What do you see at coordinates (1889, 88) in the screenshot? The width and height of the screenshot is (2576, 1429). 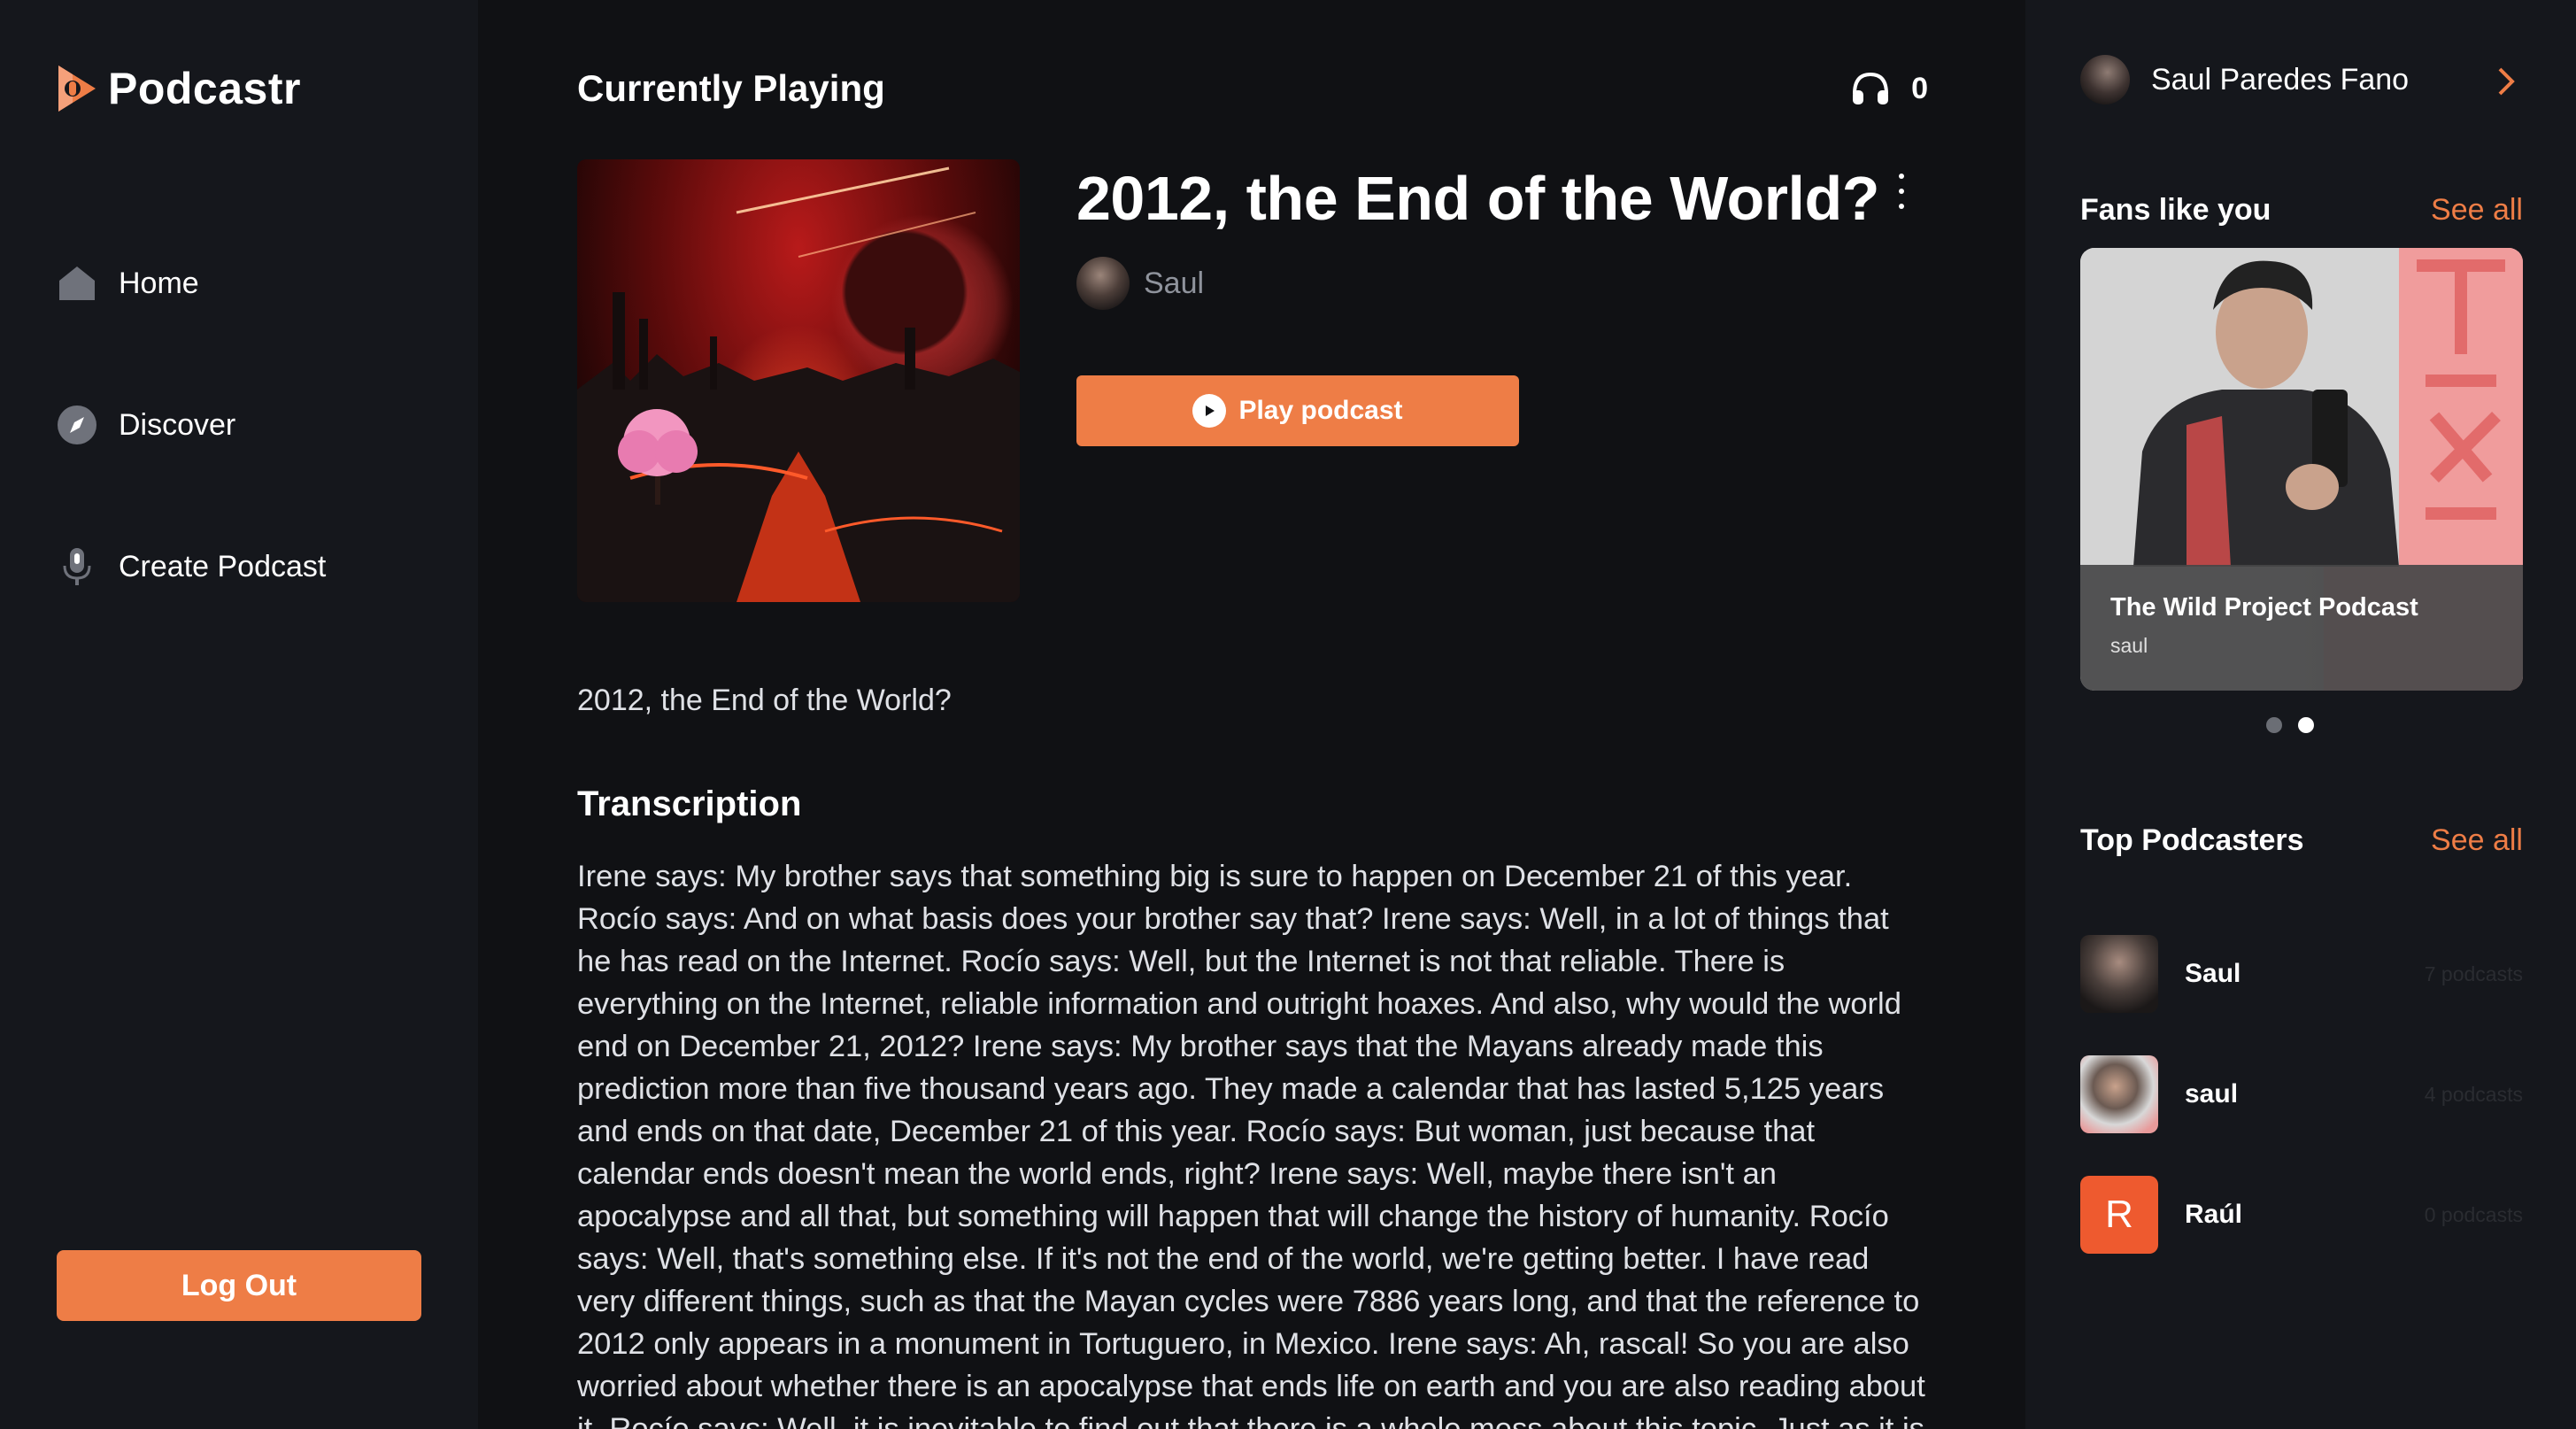 I see `listeners-counter: 0` at bounding box center [1889, 88].